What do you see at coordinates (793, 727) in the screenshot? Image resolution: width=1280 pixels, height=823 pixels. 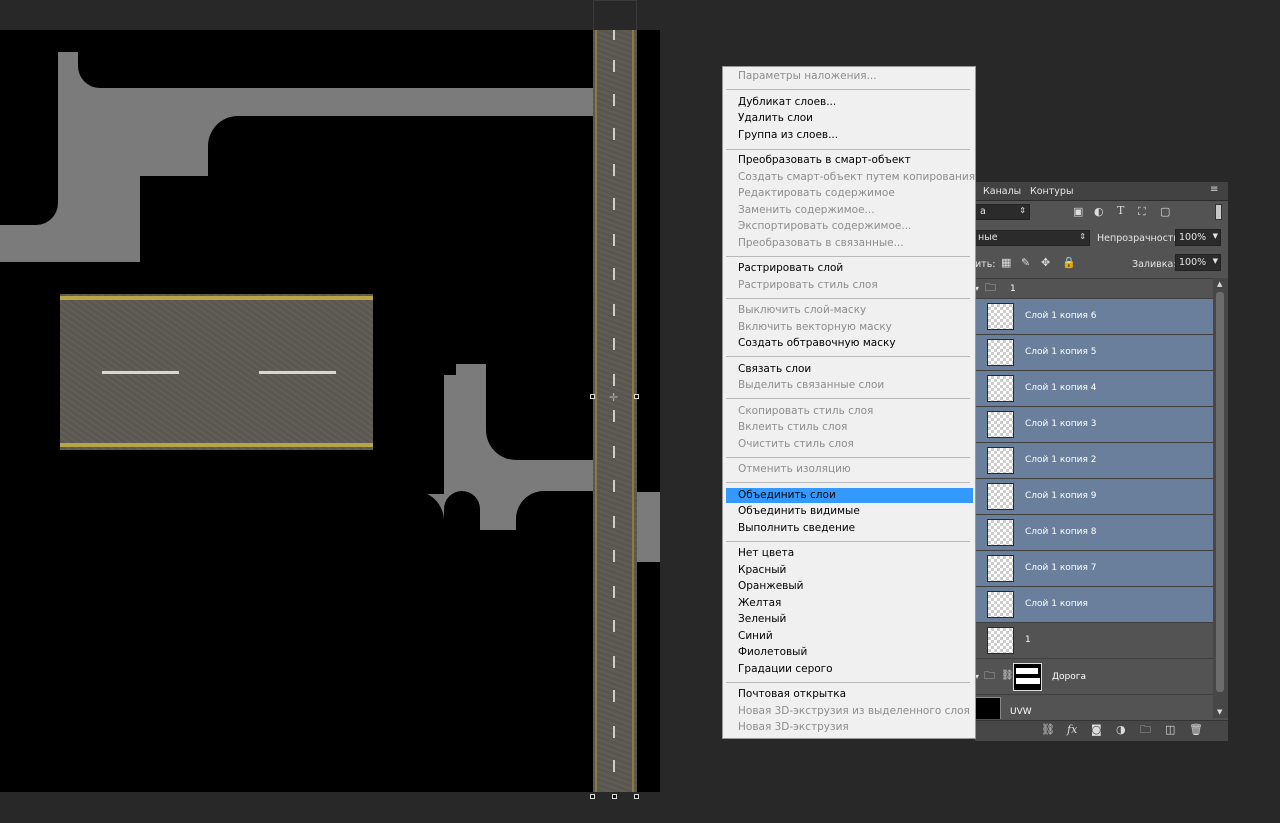 I see `menu-item-3d-extrusion: Новая 3D-экструзия` at bounding box center [793, 727].